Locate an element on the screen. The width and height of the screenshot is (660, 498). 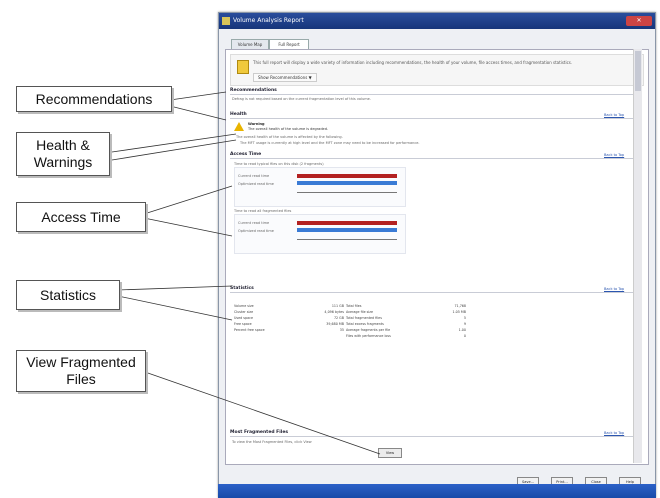
stat-label: Total fragmented files is located at coordinates (364, 318).